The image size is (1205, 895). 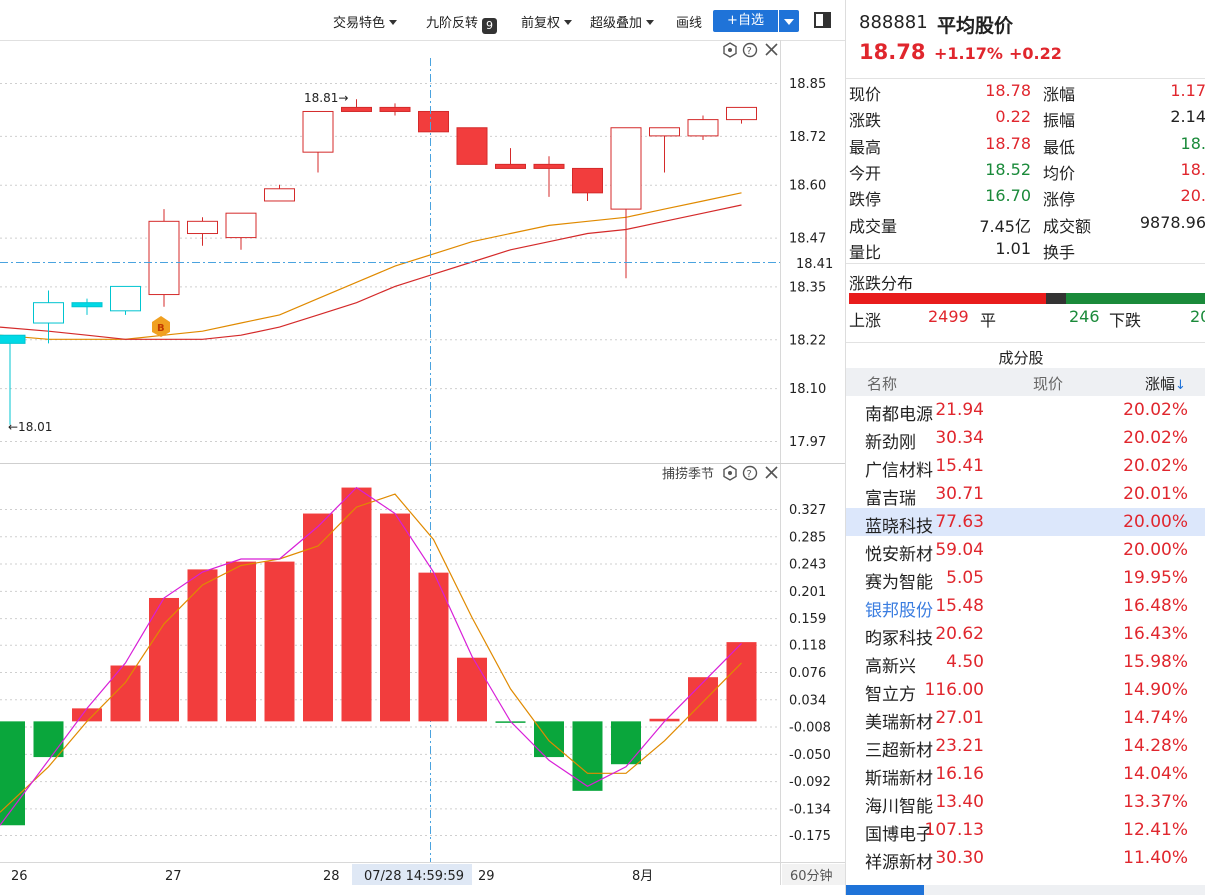 What do you see at coordinates (899, 611) in the screenshot?
I see `constituent-name: 银邦股份` at bounding box center [899, 611].